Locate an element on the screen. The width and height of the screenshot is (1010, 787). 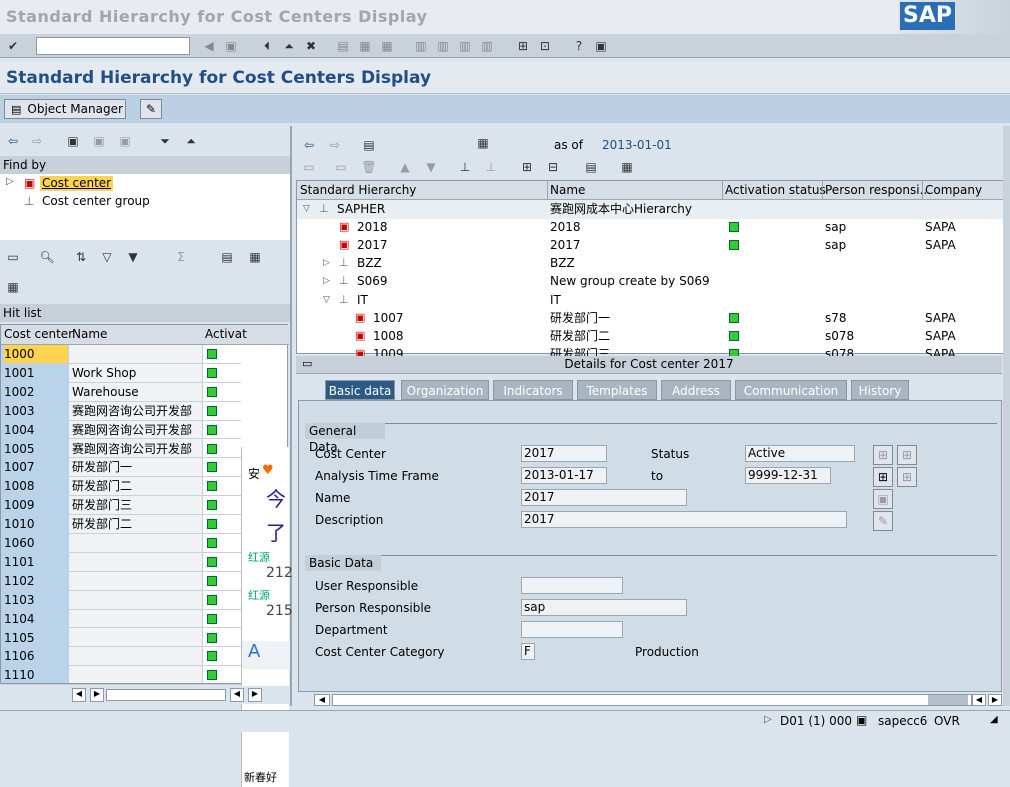
cost-center-name: 研发部门三 is located at coordinates (102, 505).